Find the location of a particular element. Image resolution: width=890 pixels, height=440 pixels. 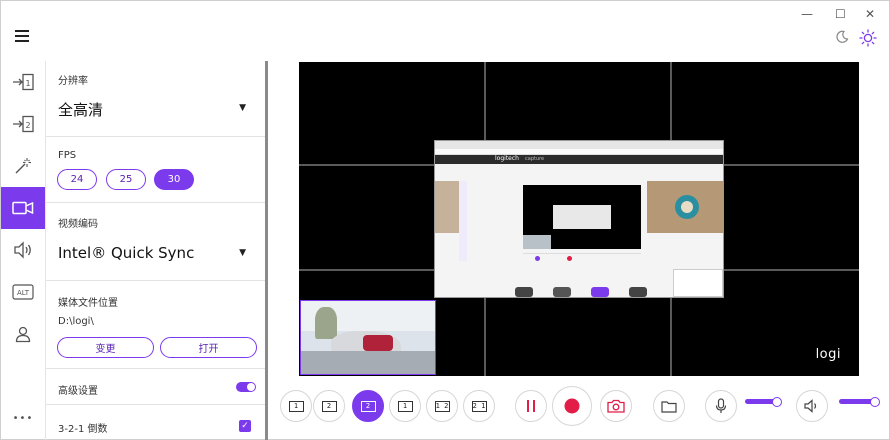

layout-1-button: 1 is located at coordinates (296, 406).